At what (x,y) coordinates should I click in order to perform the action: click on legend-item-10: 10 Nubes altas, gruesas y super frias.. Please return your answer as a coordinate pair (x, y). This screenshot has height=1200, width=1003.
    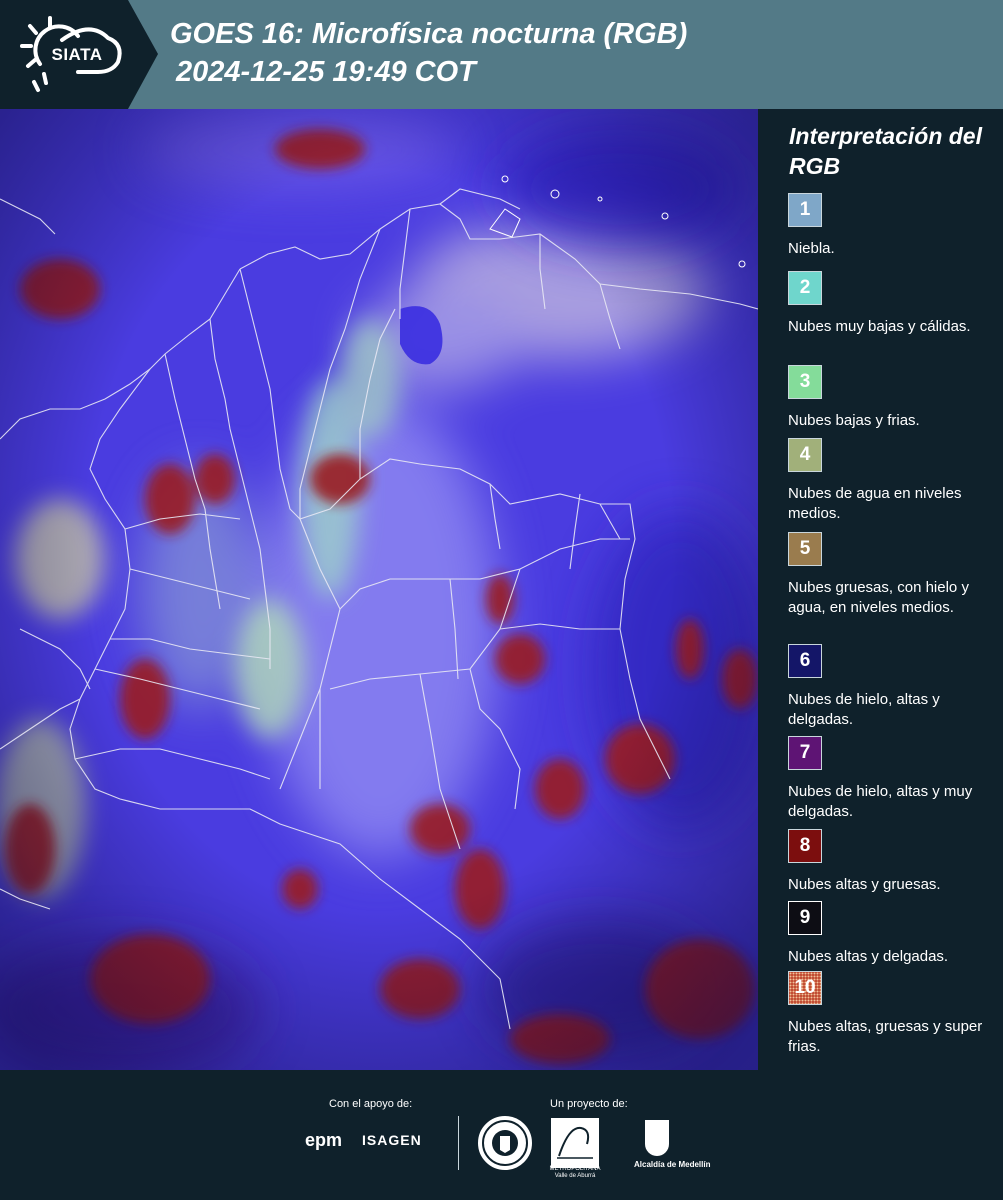
    Looking at the image, I should click on (893, 1014).